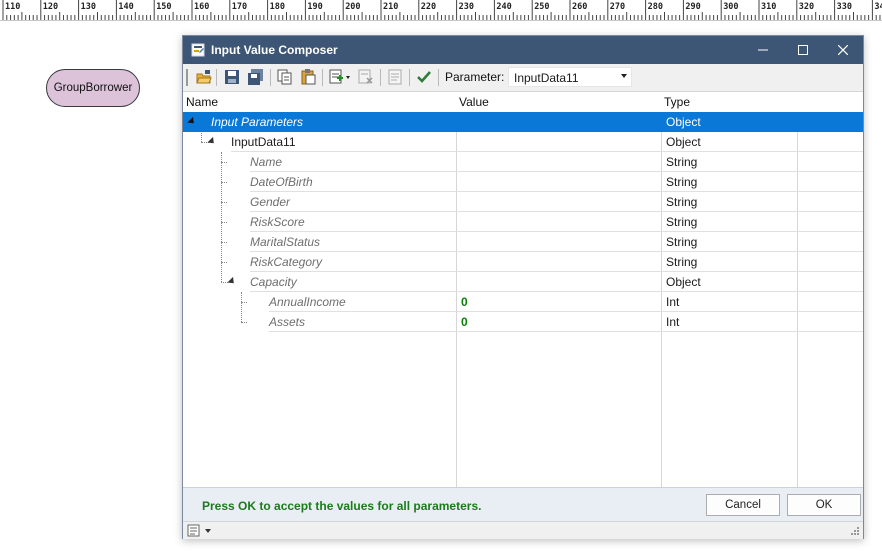 The height and width of the screenshot is (552, 882). I want to click on ruler-label: 34, so click(878, 7).